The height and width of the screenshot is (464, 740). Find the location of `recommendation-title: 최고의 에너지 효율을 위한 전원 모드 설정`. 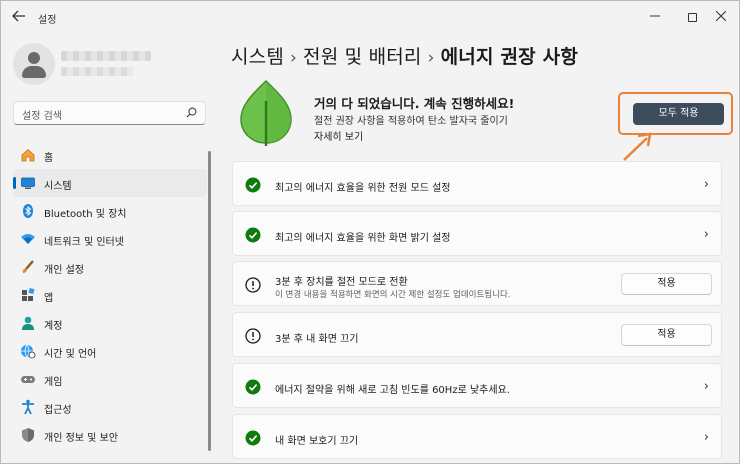

recommendation-title: 최고의 에너지 효율을 위한 전원 모드 설정 is located at coordinates (363, 188).